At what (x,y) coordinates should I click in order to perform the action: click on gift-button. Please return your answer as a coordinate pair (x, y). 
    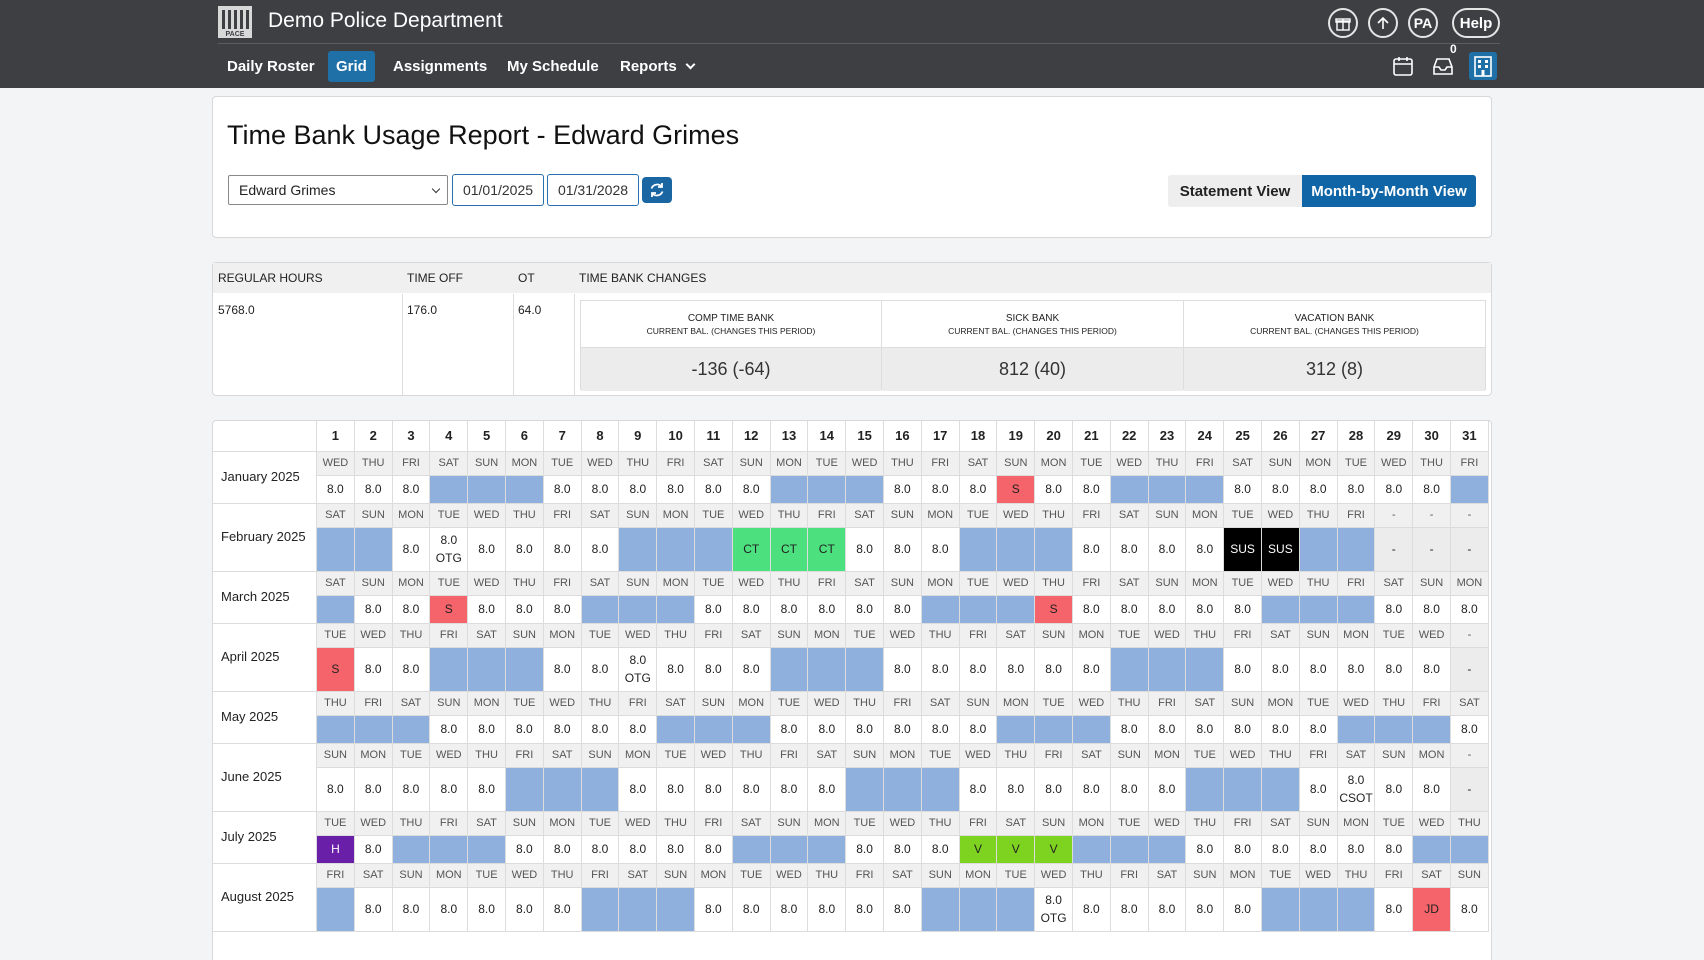
    Looking at the image, I should click on (1343, 23).